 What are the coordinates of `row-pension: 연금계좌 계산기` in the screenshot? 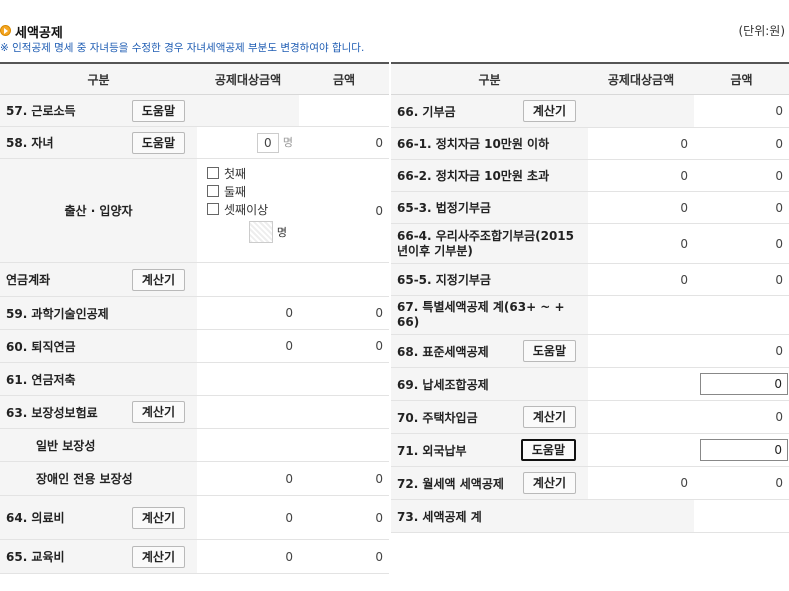 It's located at (194, 279).